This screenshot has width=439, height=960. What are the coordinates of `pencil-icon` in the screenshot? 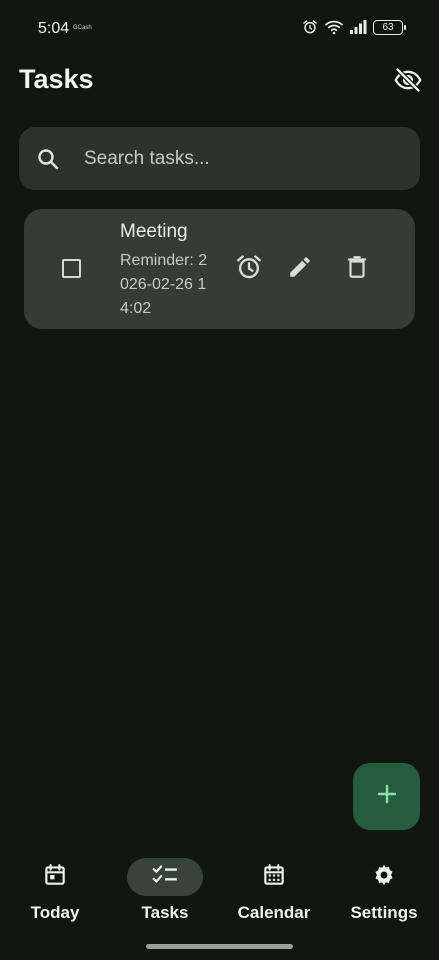 It's located at (300, 269).